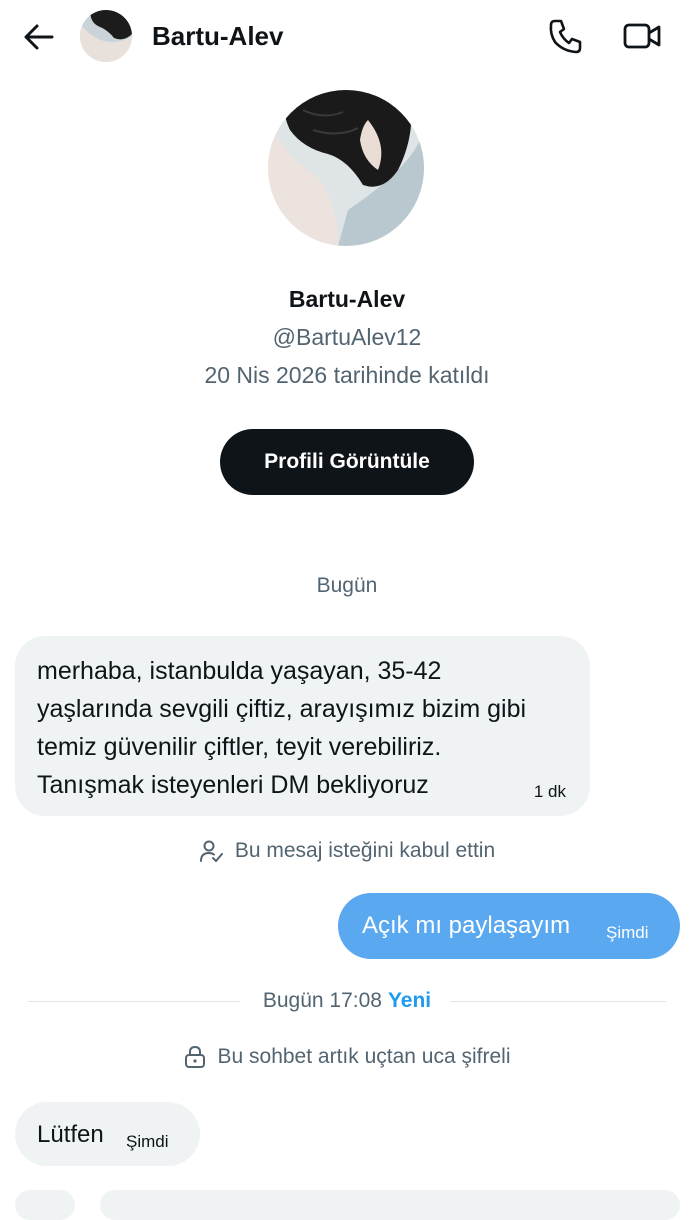 This screenshot has width=694, height=1220. I want to click on new-messages-divider: Bugün 17:08 Yeni, so click(347, 1001).